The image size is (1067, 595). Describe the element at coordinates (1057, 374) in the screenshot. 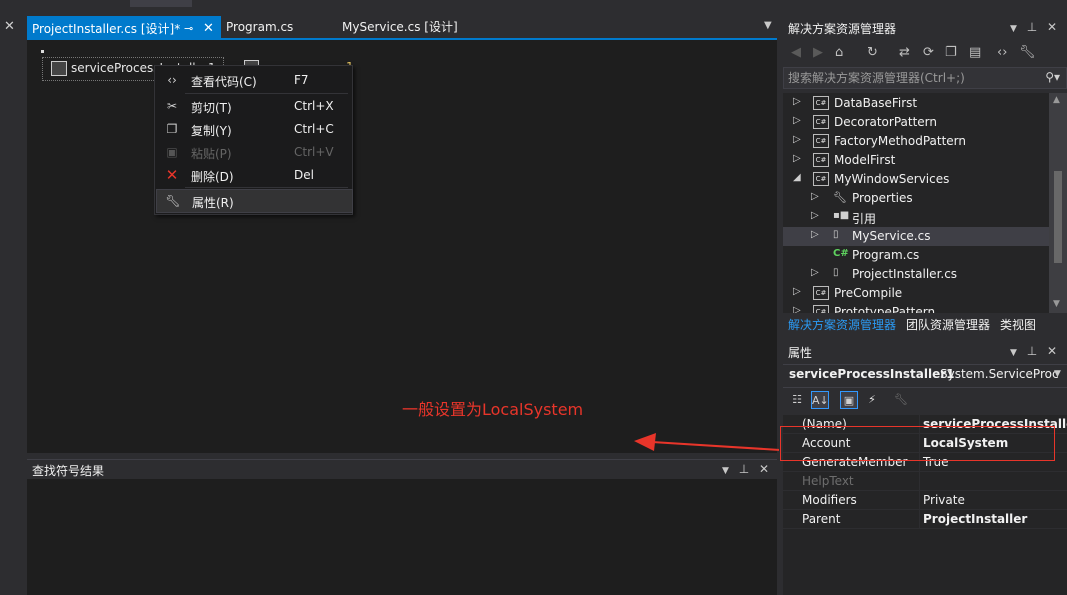

I see `chevron-down-icon: ▼` at that location.